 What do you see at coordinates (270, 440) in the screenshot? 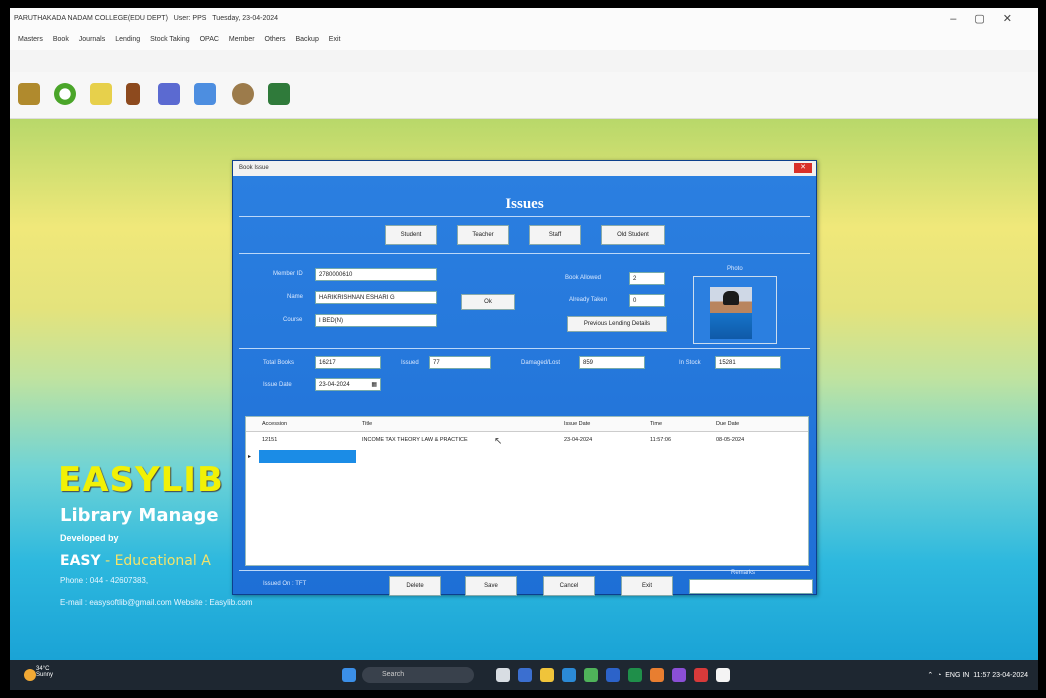
I see `cell-accession: 12151` at bounding box center [270, 440].